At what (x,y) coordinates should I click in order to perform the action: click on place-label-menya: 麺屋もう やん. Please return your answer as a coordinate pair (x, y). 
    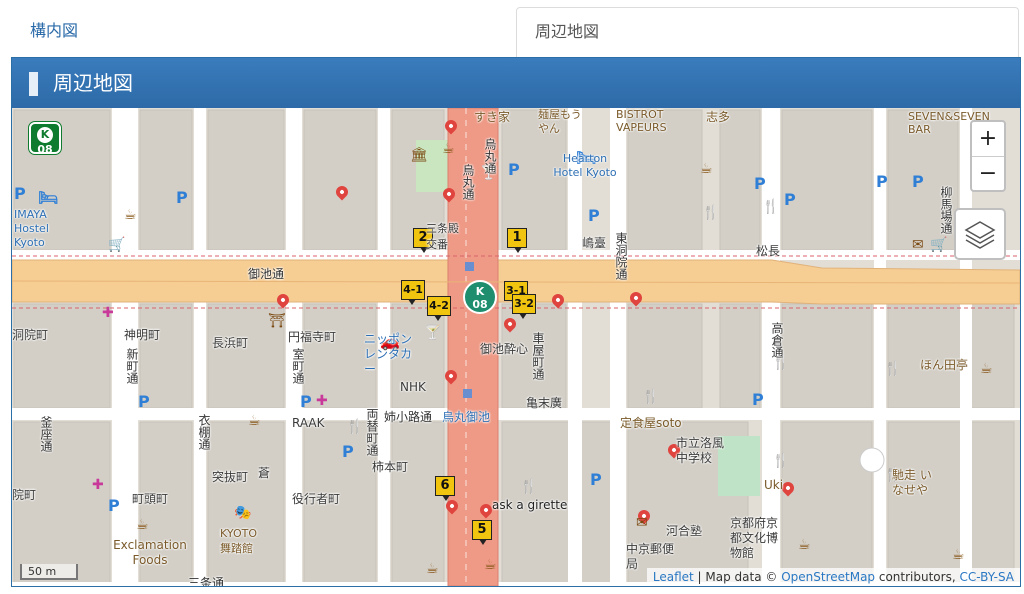
    Looking at the image, I should click on (560, 121).